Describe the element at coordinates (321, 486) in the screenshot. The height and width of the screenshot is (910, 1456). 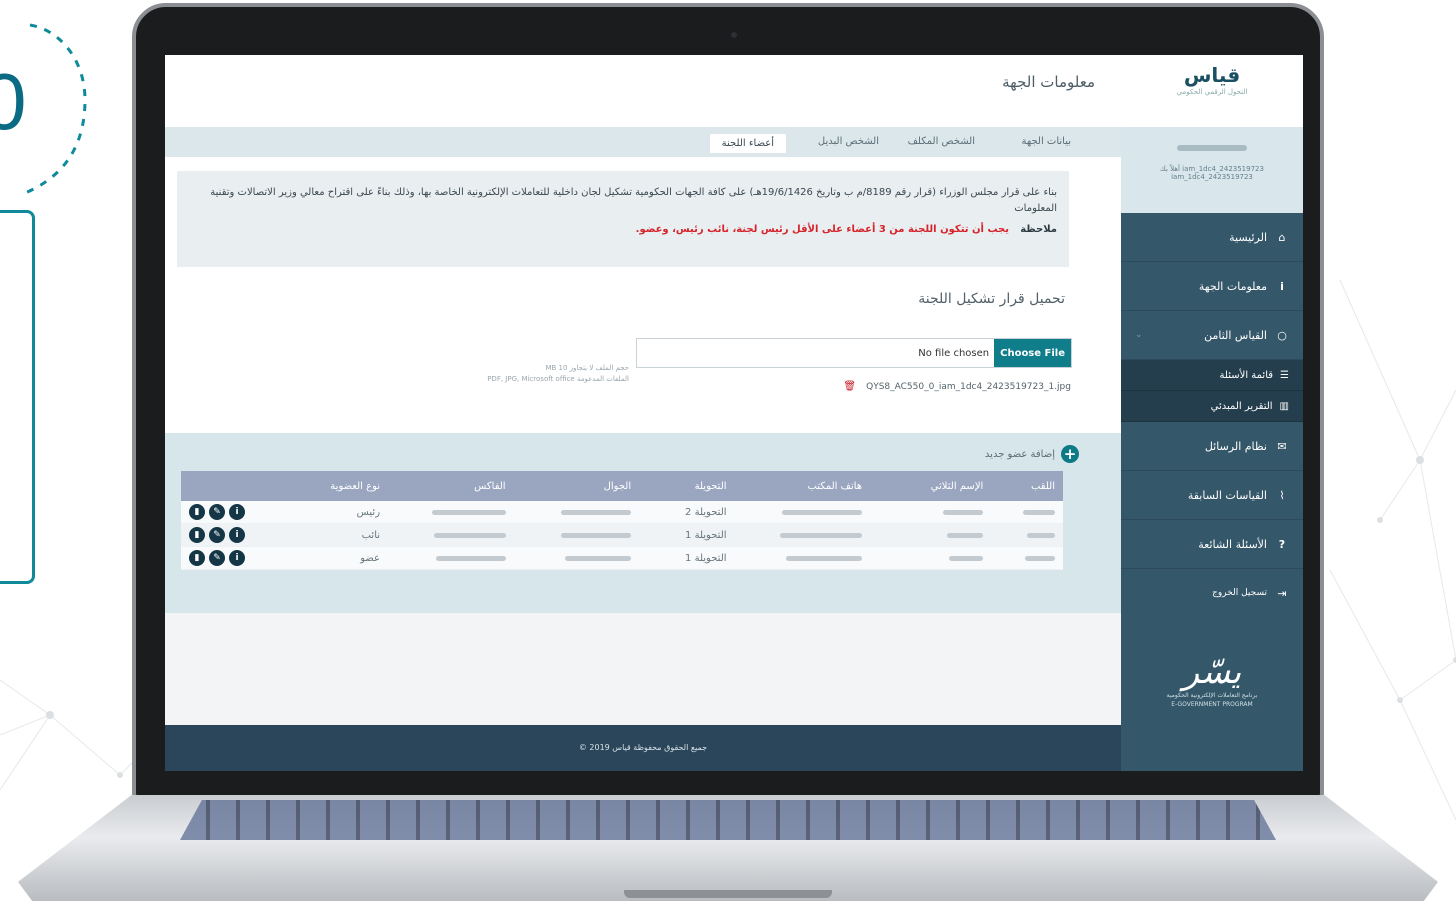
I see `column-header: نوع العضوية` at that location.